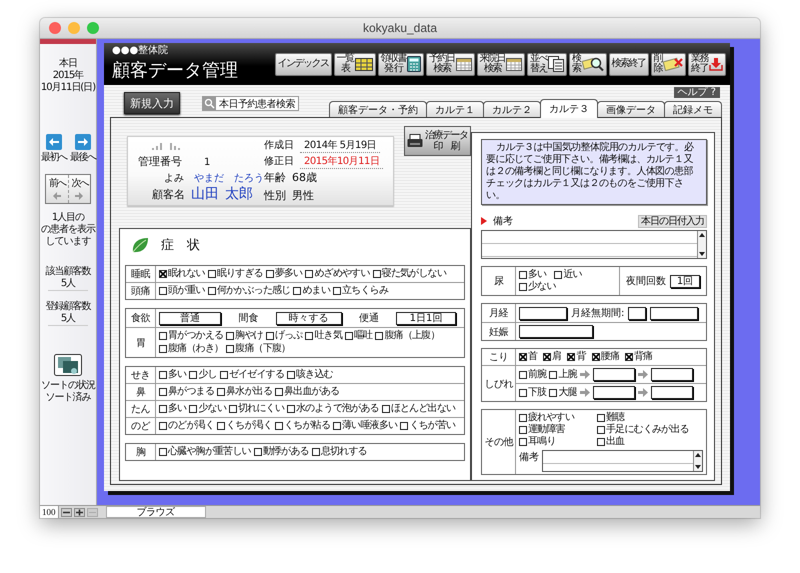  Describe the element at coordinates (500, 64) in the screenshot. I see `toolbar-button: 来院日 検索` at that location.